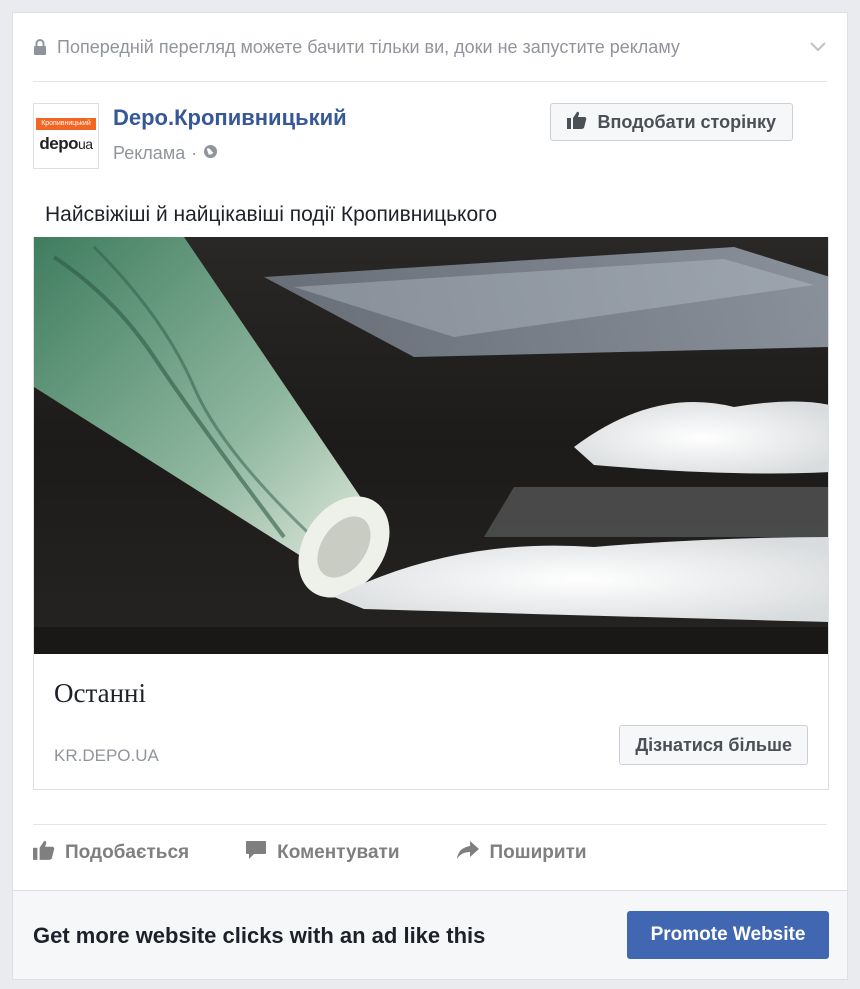 Image resolution: width=860 pixels, height=989 pixels. Describe the element at coordinates (538, 852) in the screenshot. I see `share-action-label: Поширити` at that location.